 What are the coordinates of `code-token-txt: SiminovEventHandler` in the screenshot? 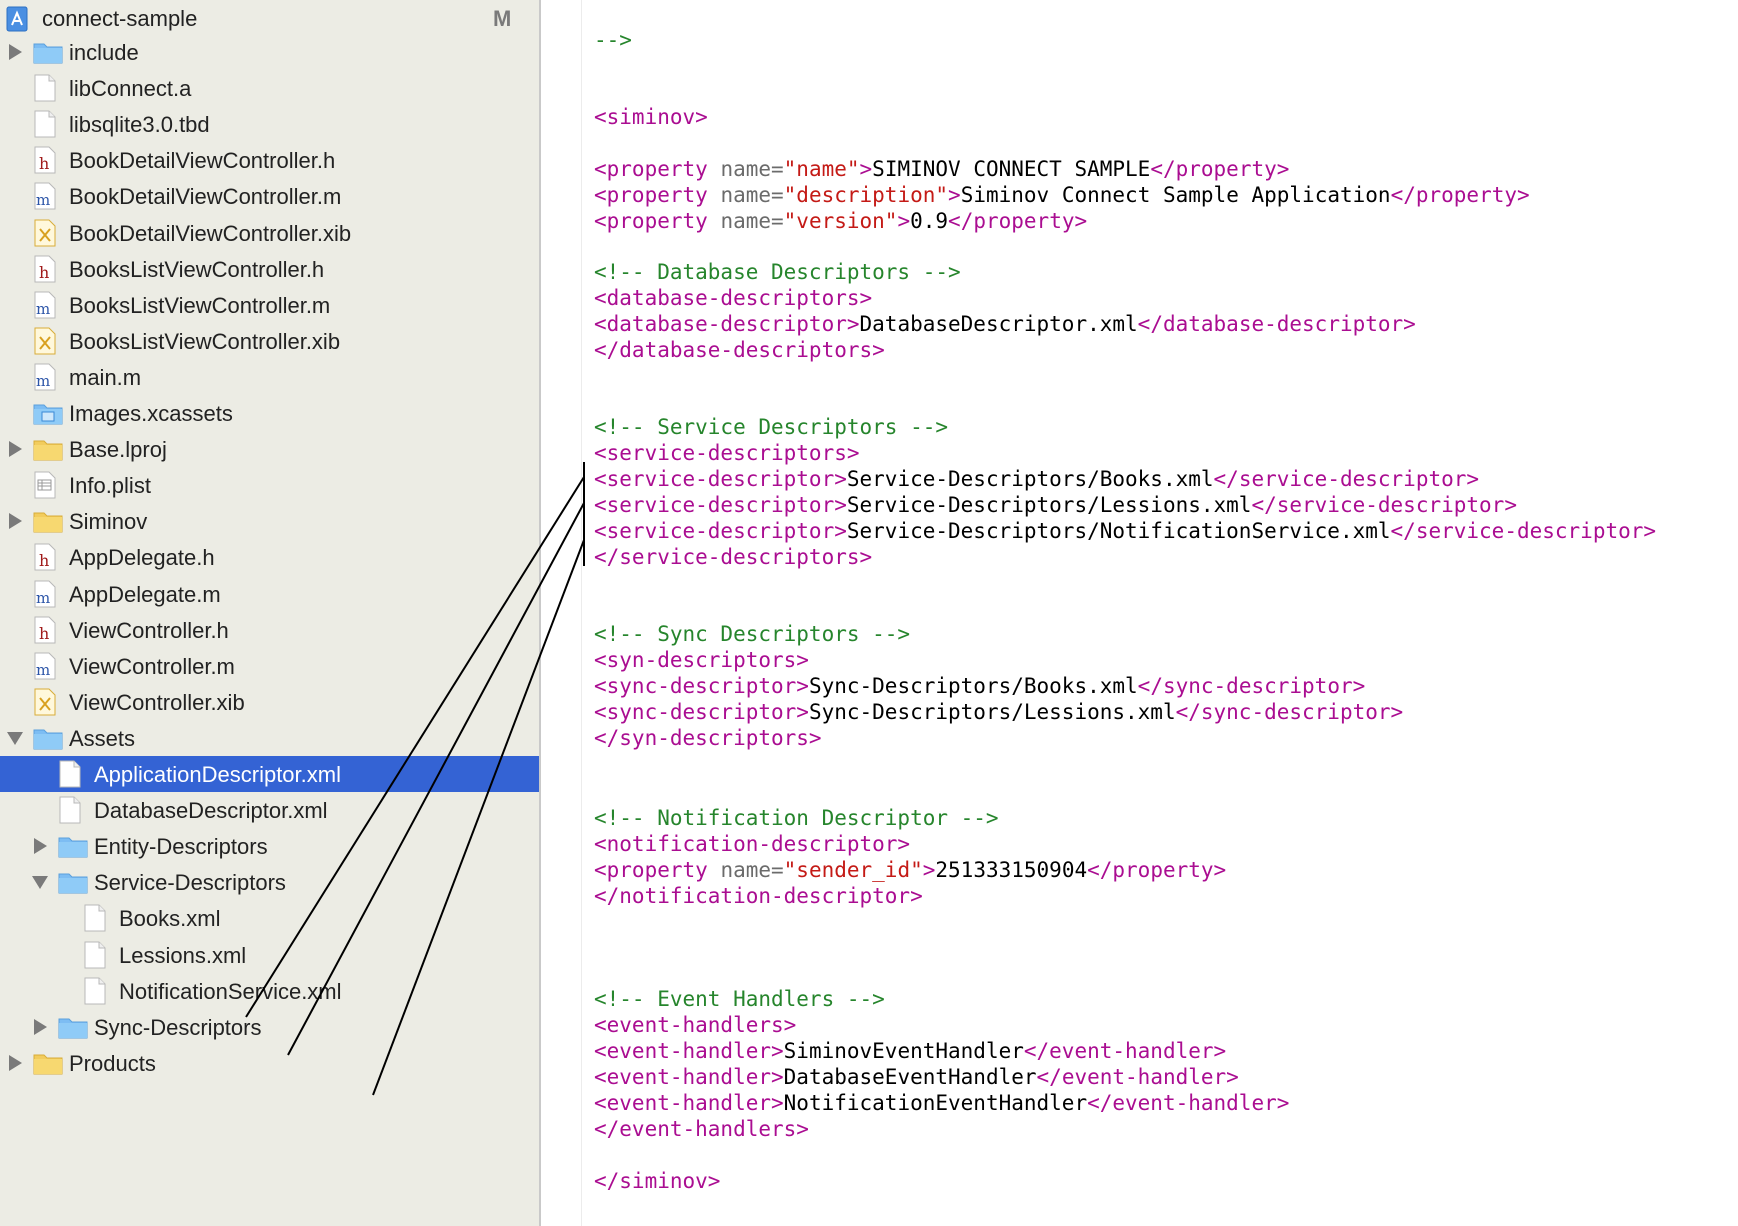 It's located at (903, 1051).